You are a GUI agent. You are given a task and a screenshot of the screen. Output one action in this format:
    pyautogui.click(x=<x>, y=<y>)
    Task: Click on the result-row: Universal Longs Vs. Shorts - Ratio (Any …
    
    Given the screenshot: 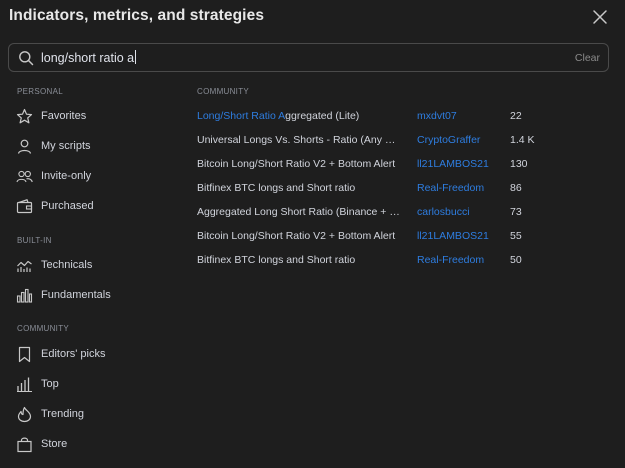 What is the action you would take?
    pyautogui.click(x=400, y=141)
    